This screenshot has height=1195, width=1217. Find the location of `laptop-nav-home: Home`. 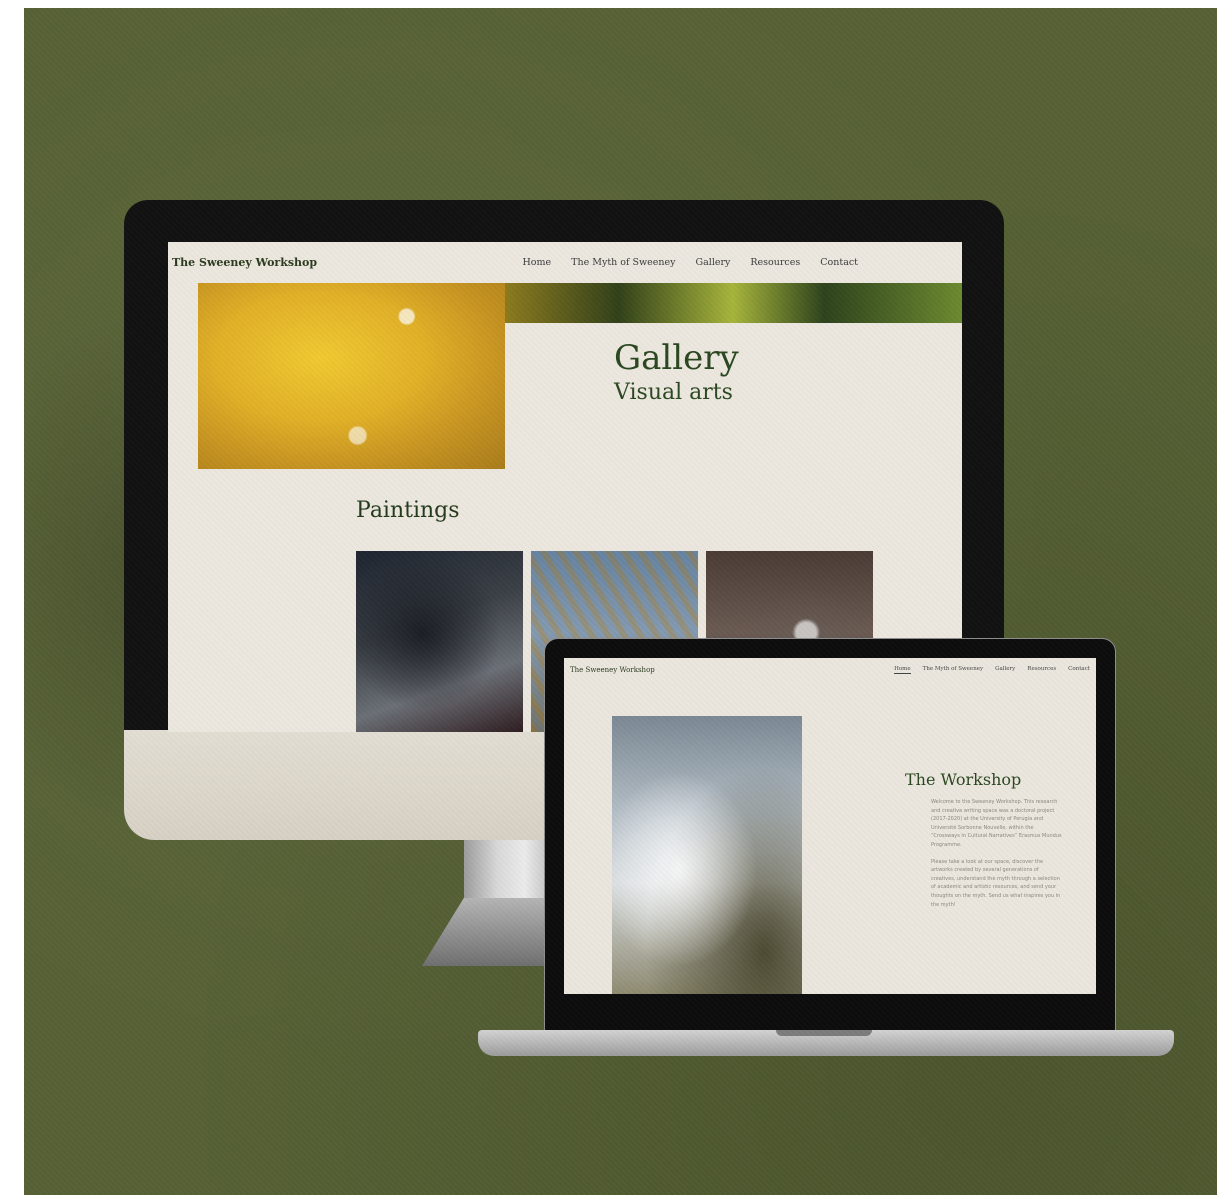

laptop-nav-home: Home is located at coordinates (902, 670).